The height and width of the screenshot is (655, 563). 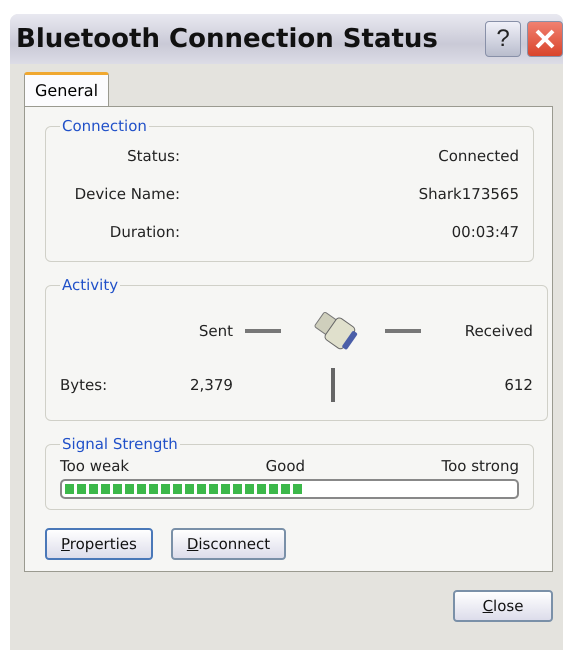 What do you see at coordinates (498, 331) in the screenshot?
I see `received-label: Received` at bounding box center [498, 331].